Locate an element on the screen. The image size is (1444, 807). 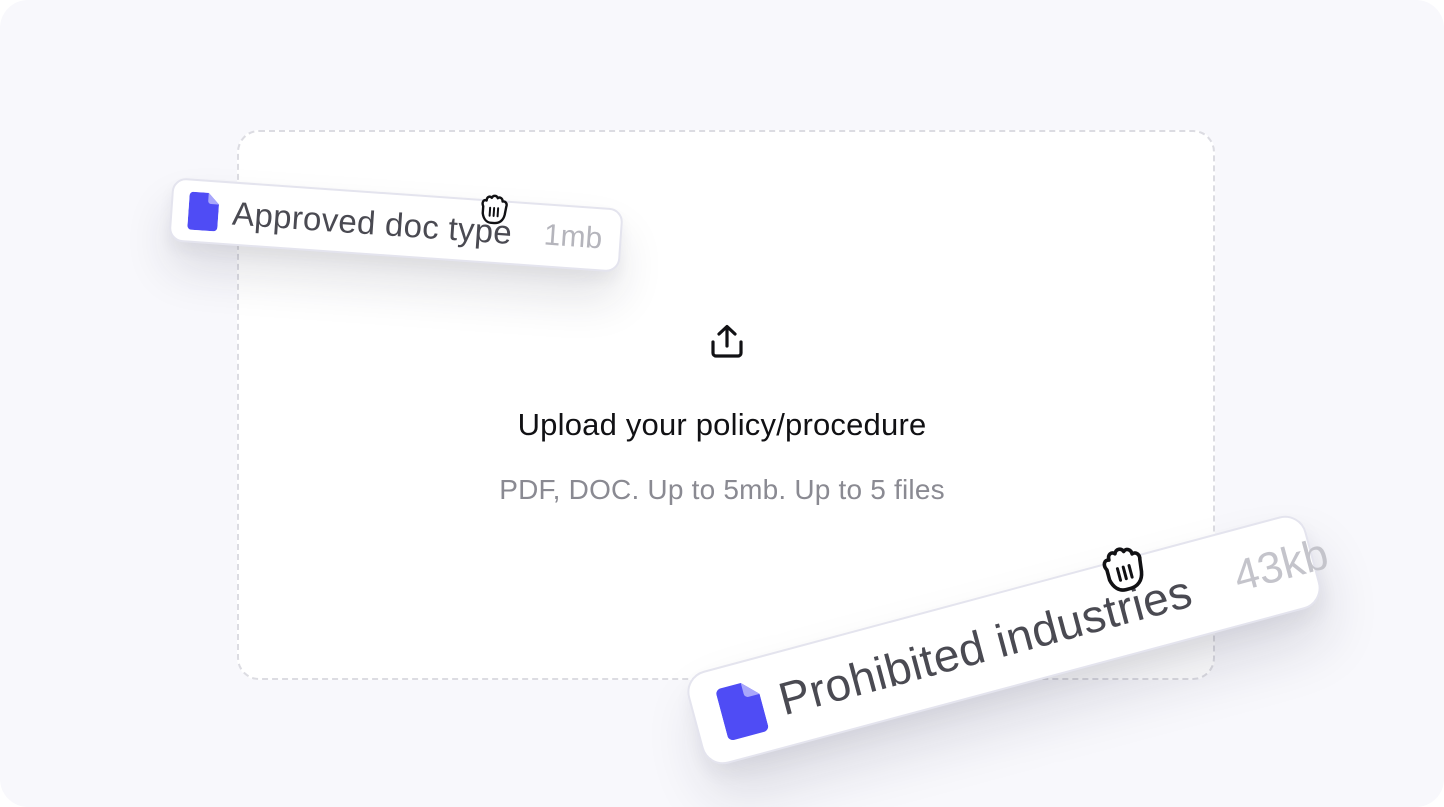
dropzone-hint: PDF, DOC. Up to 5mb. Up to 5 files is located at coordinates (722, 489).